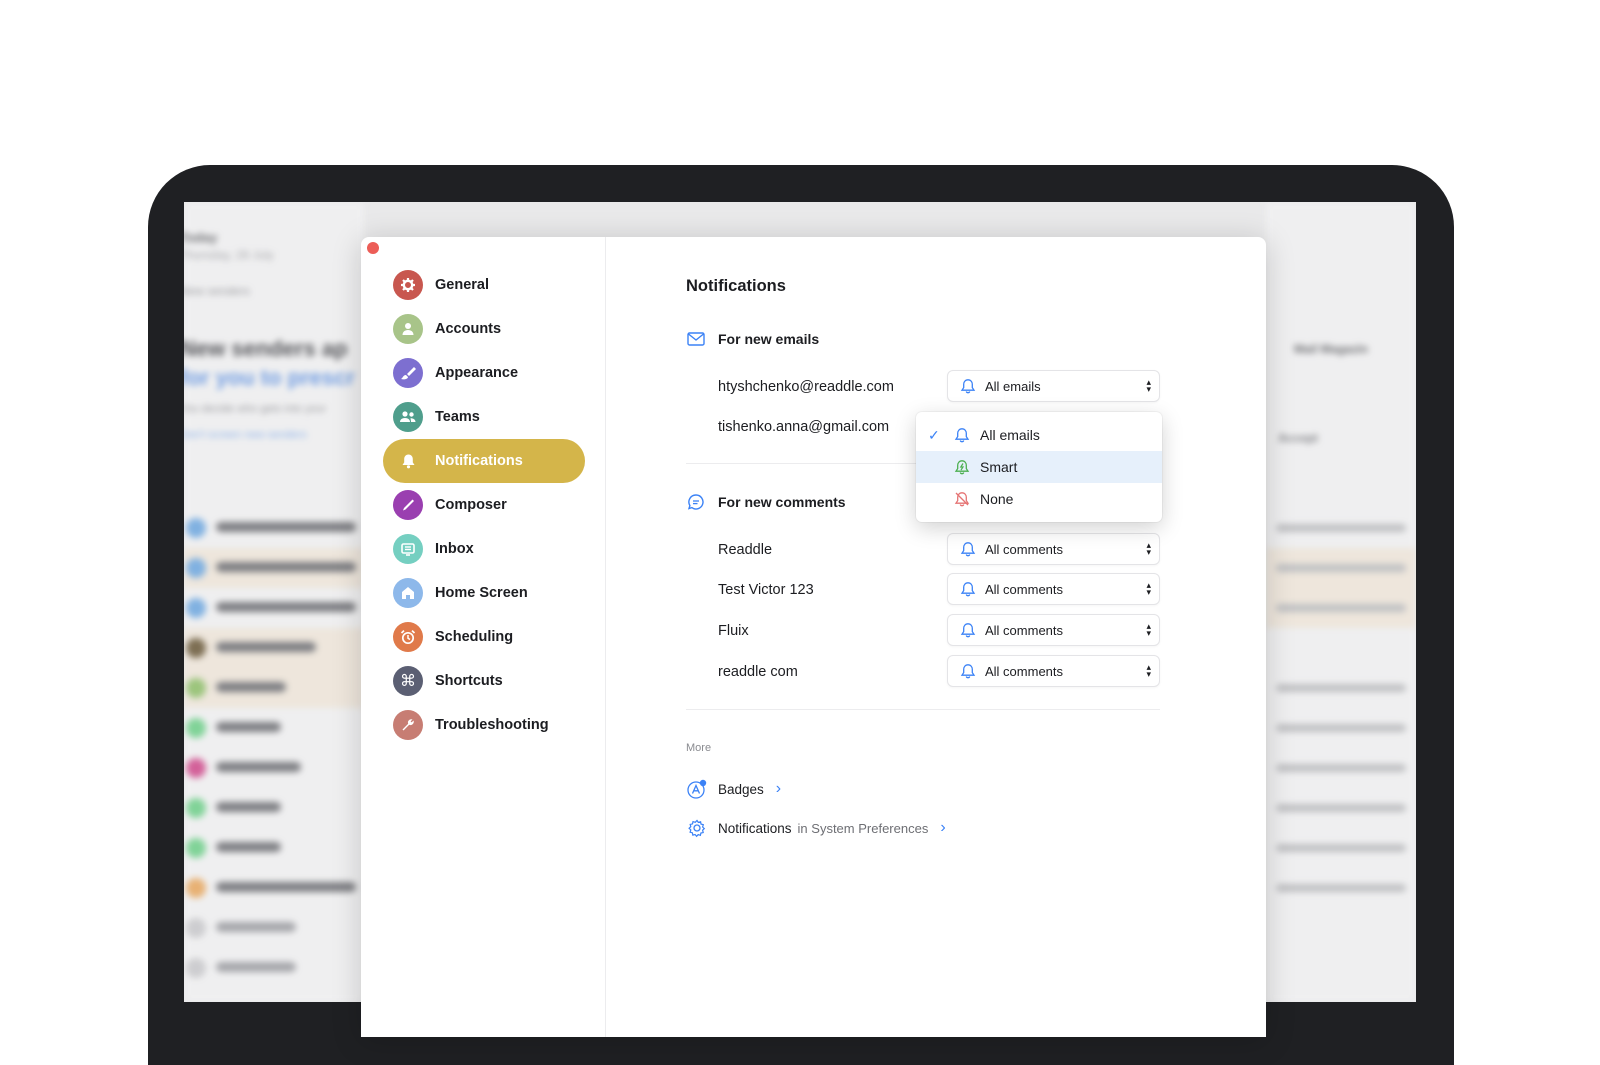 Image resolution: width=1600 pixels, height=1065 pixels. I want to click on dropdown-option-all-emails: ✓ All emails, so click(1039, 435).